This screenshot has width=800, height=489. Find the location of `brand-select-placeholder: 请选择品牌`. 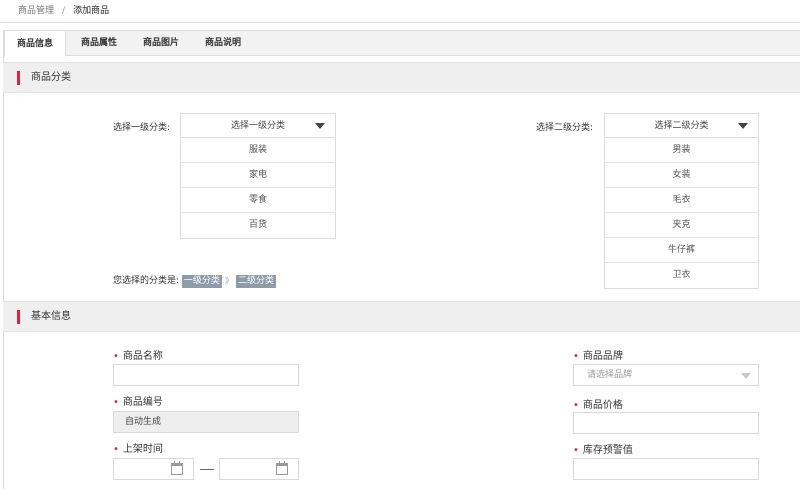

brand-select-placeholder: 请选择品牌 is located at coordinates (610, 375).